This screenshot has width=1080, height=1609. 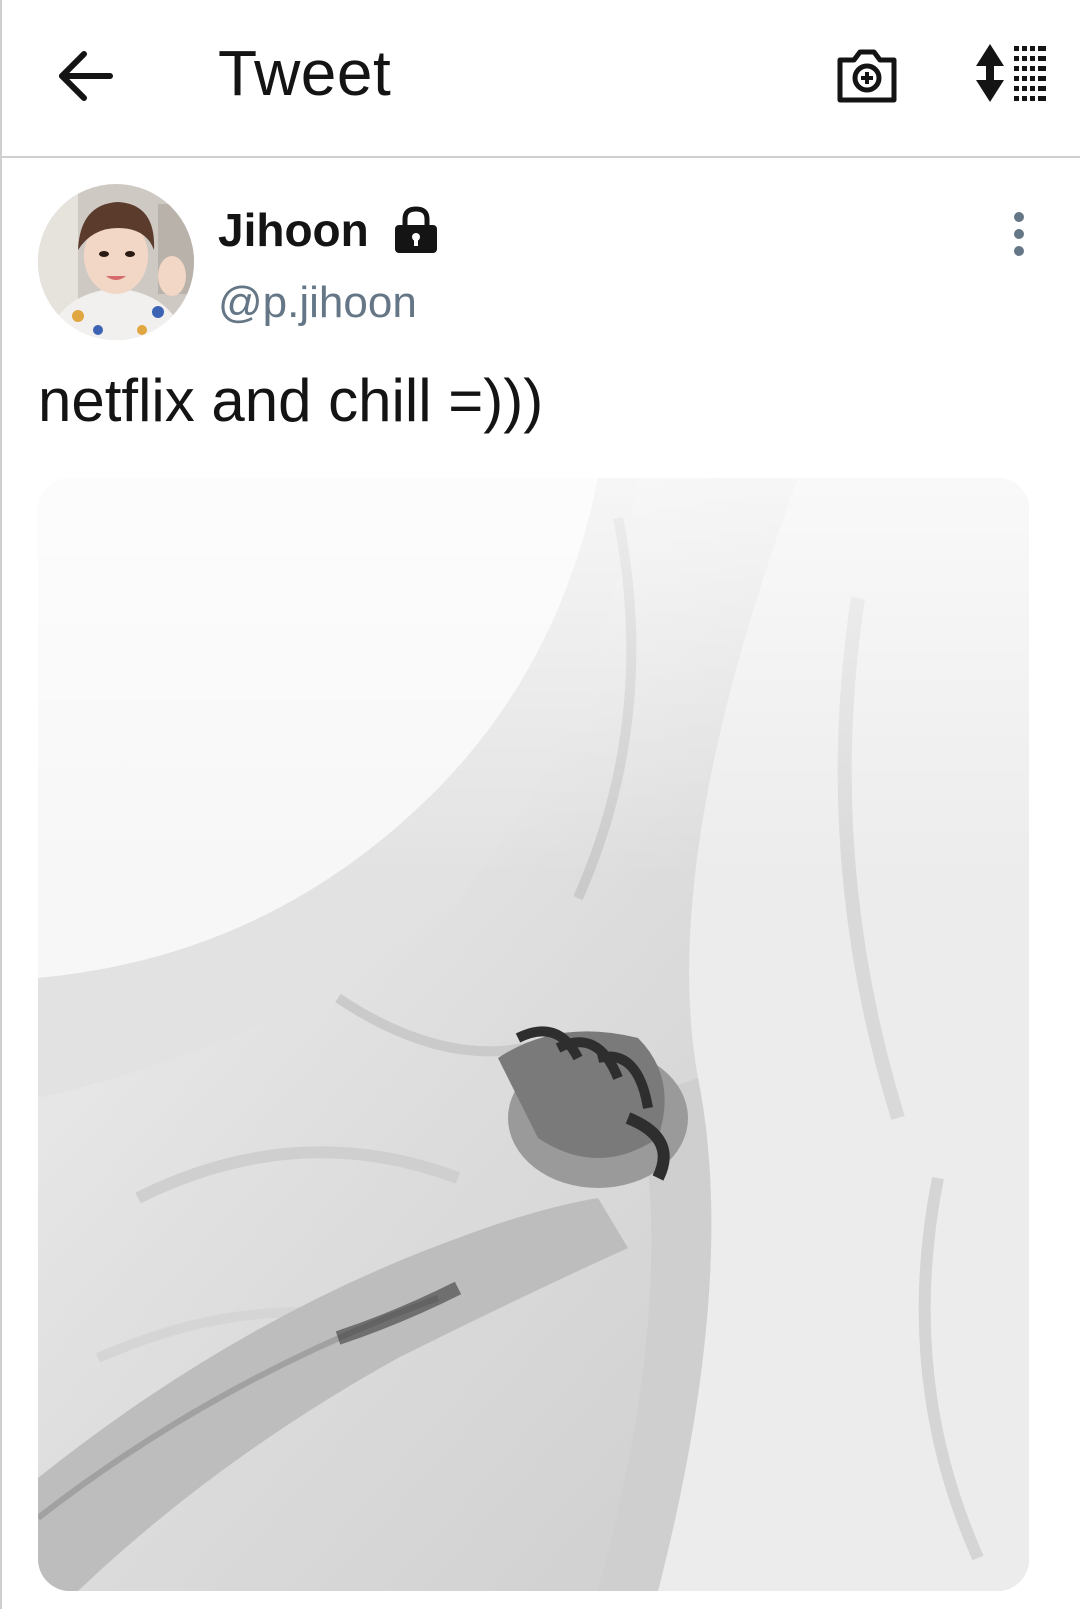 I want to click on lock-icon, so click(x=416, y=230).